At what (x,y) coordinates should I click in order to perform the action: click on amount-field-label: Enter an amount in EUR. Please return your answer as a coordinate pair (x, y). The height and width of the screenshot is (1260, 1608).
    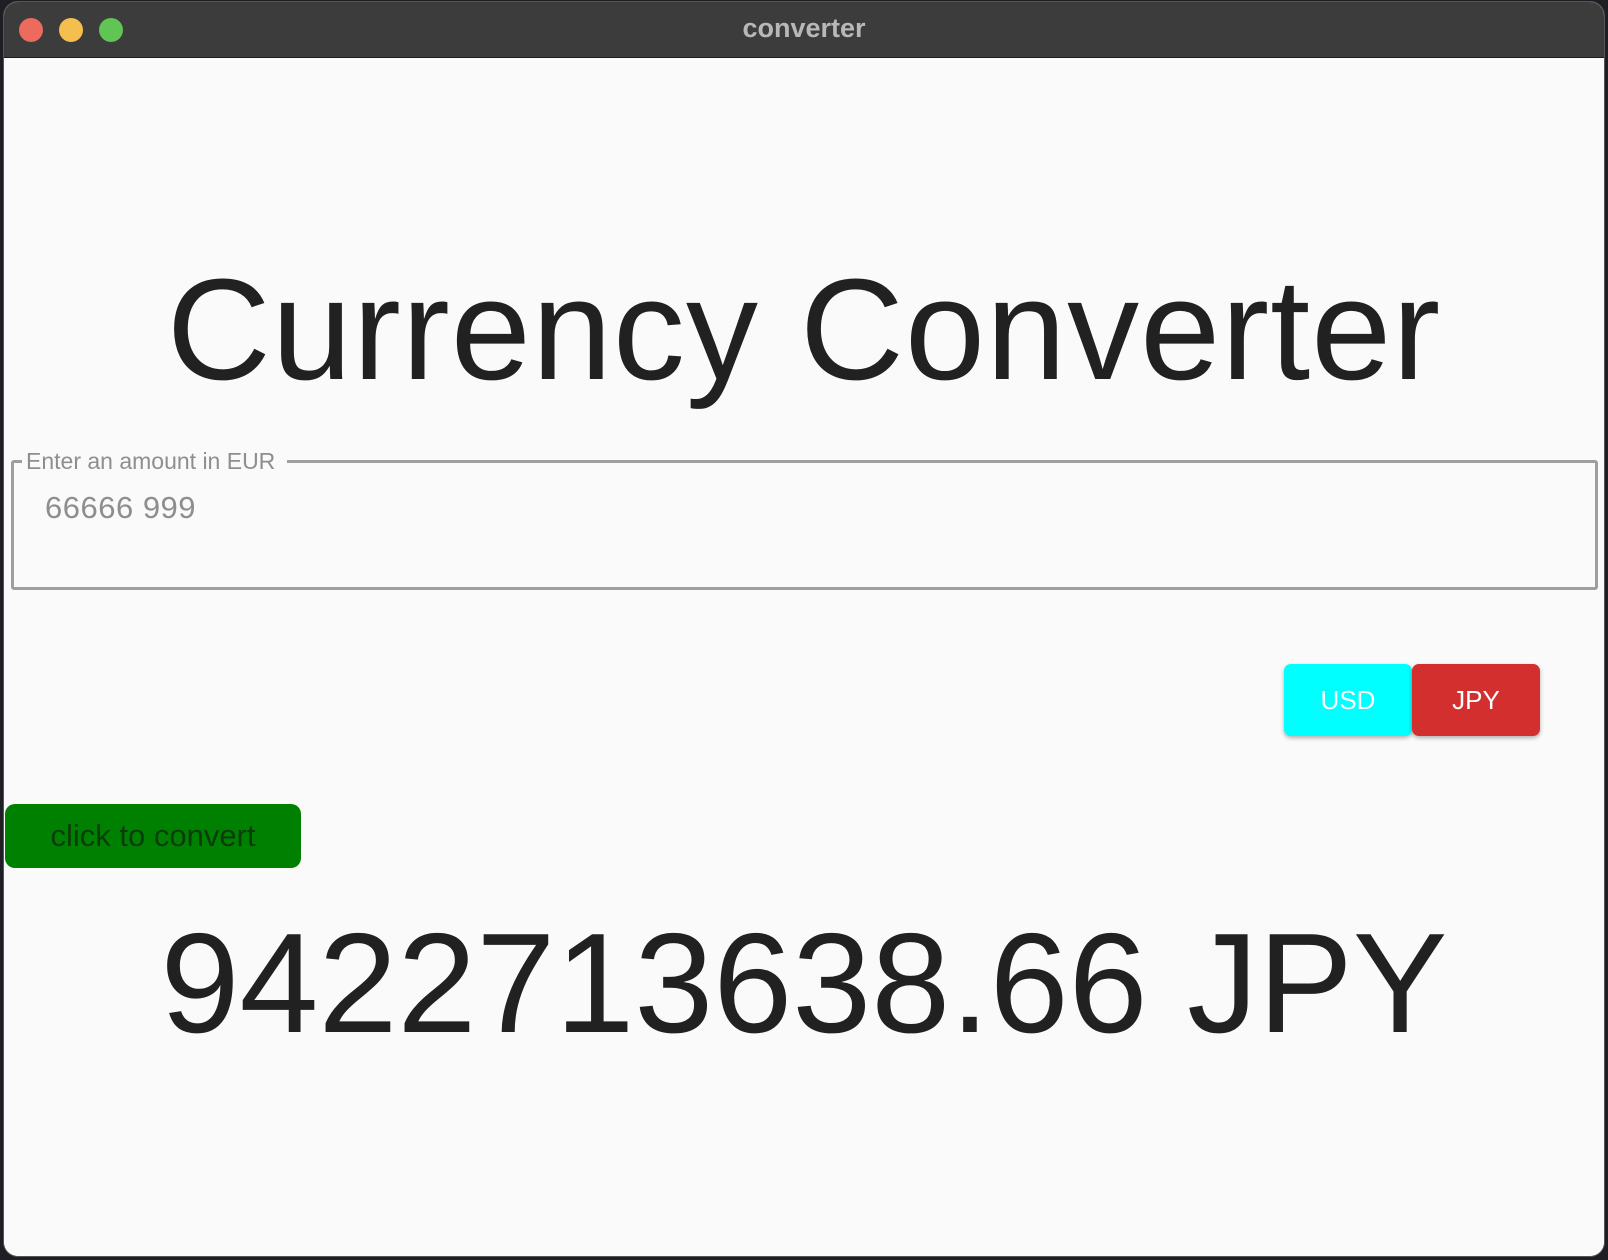
    Looking at the image, I should click on (155, 461).